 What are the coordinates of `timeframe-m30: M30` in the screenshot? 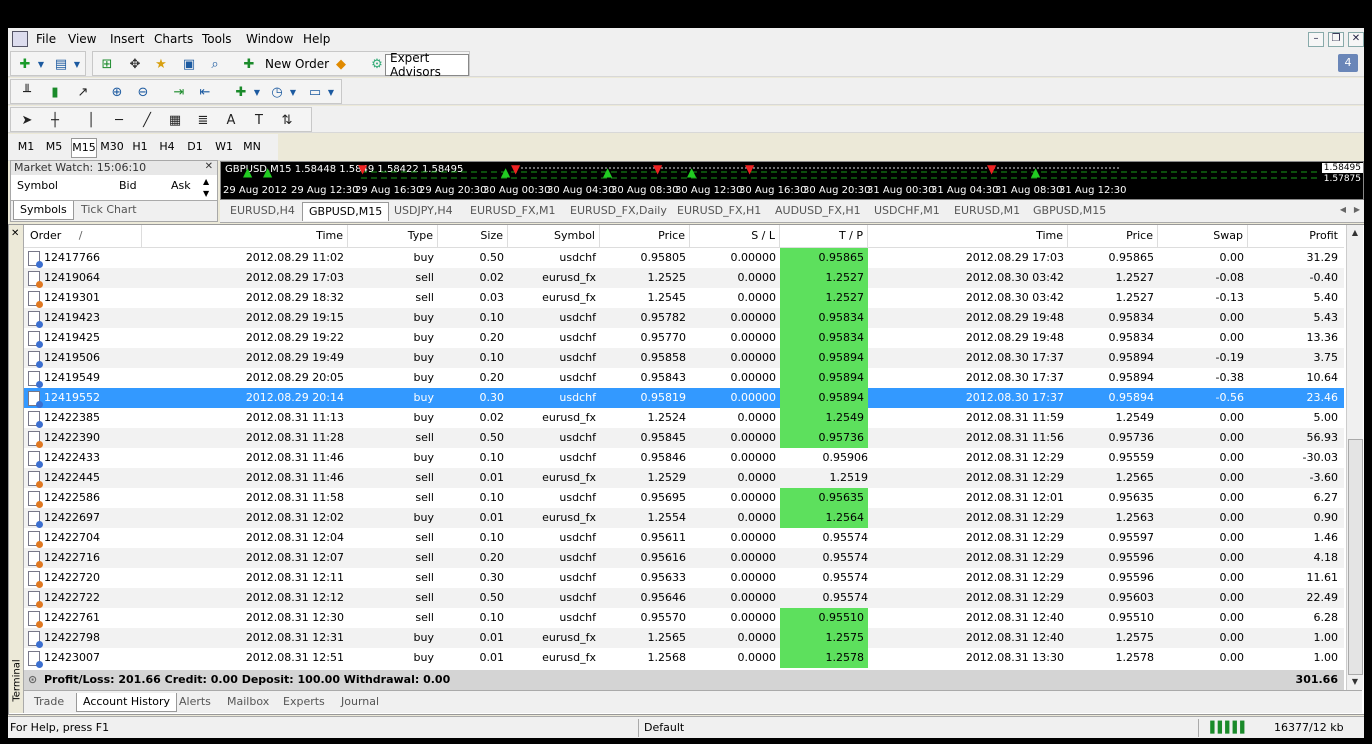 It's located at (112, 147).